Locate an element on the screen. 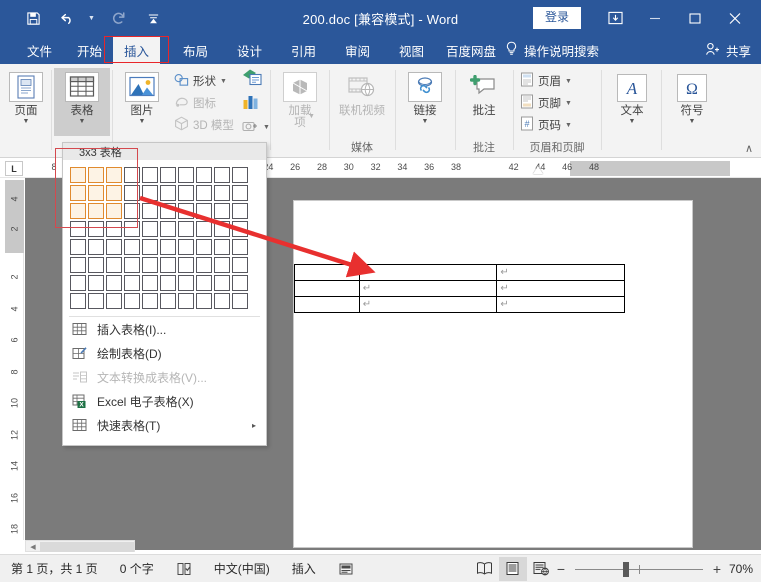 This screenshot has height=582, width=761. insert-mode-indicator: 插入 is located at coordinates (304, 569).